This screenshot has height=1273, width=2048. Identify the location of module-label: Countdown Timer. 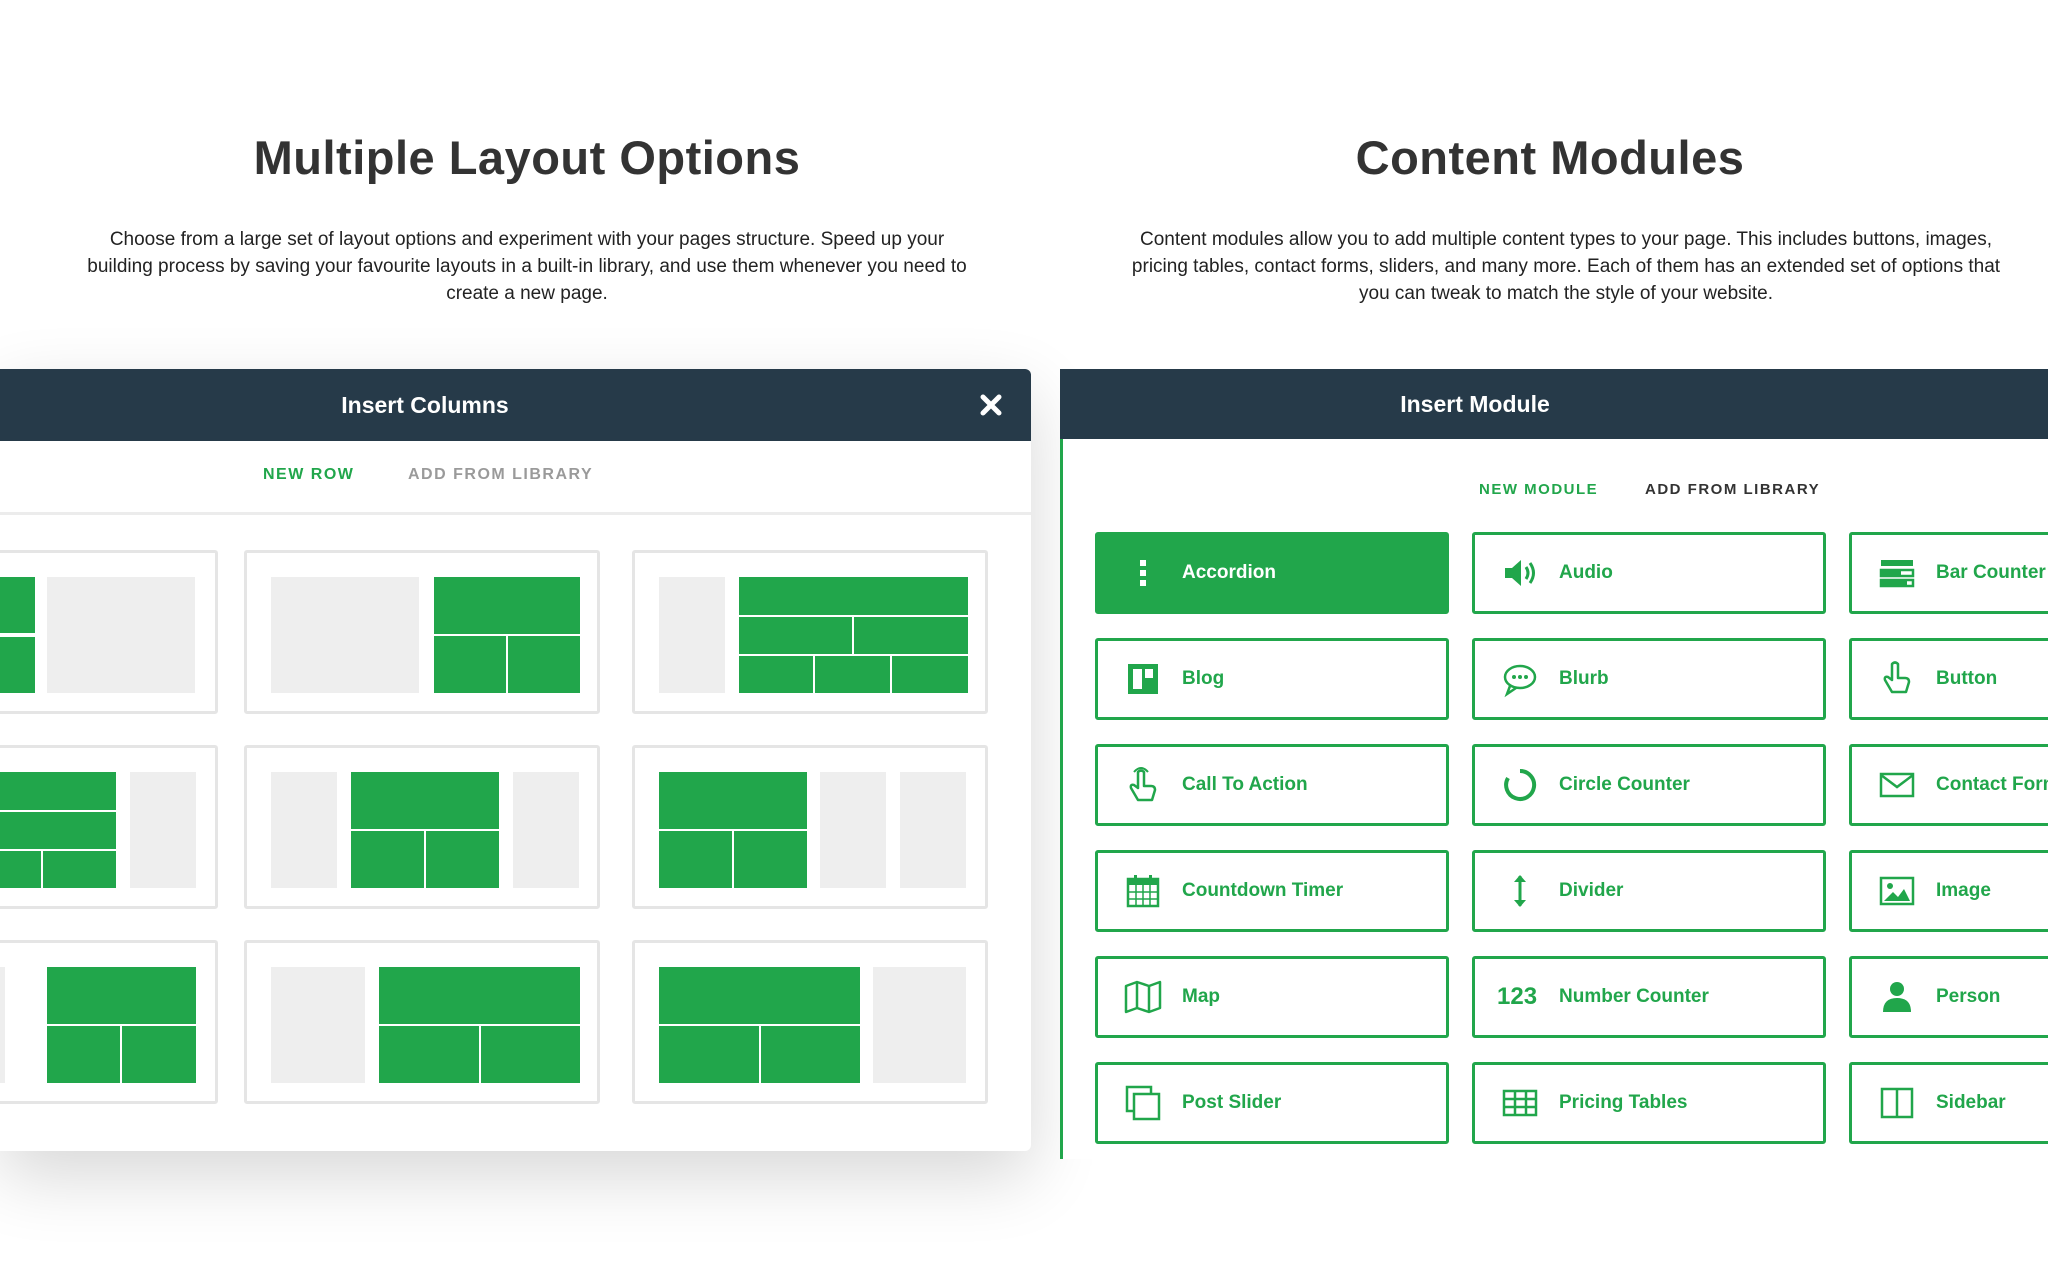
(1263, 890).